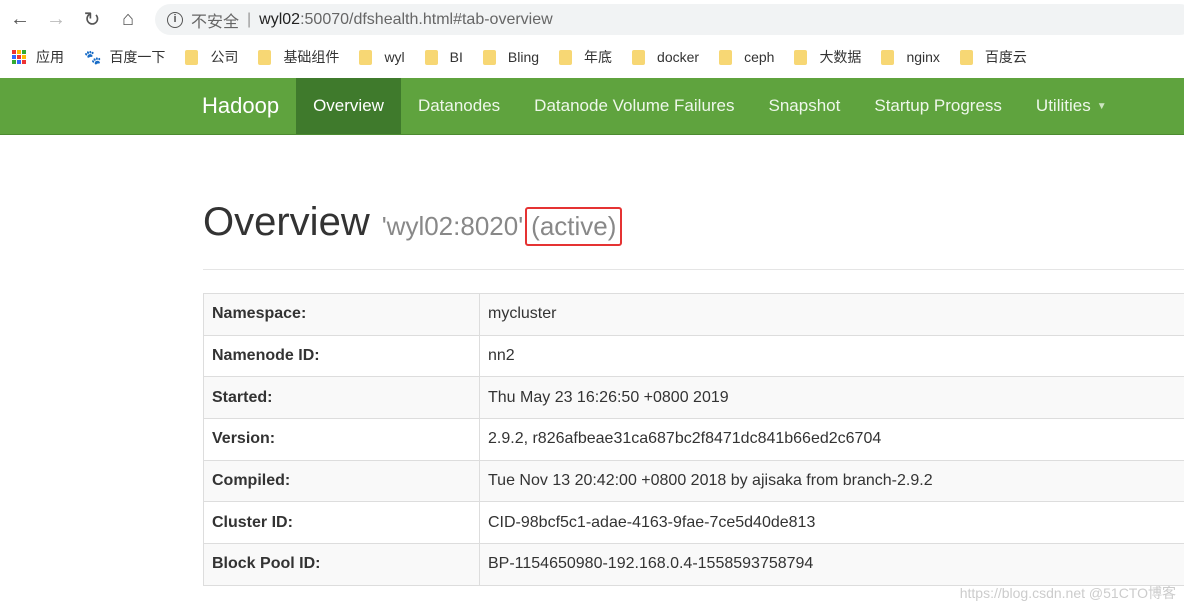 The width and height of the screenshot is (1184, 611). I want to click on row-label: Started:, so click(341, 398).